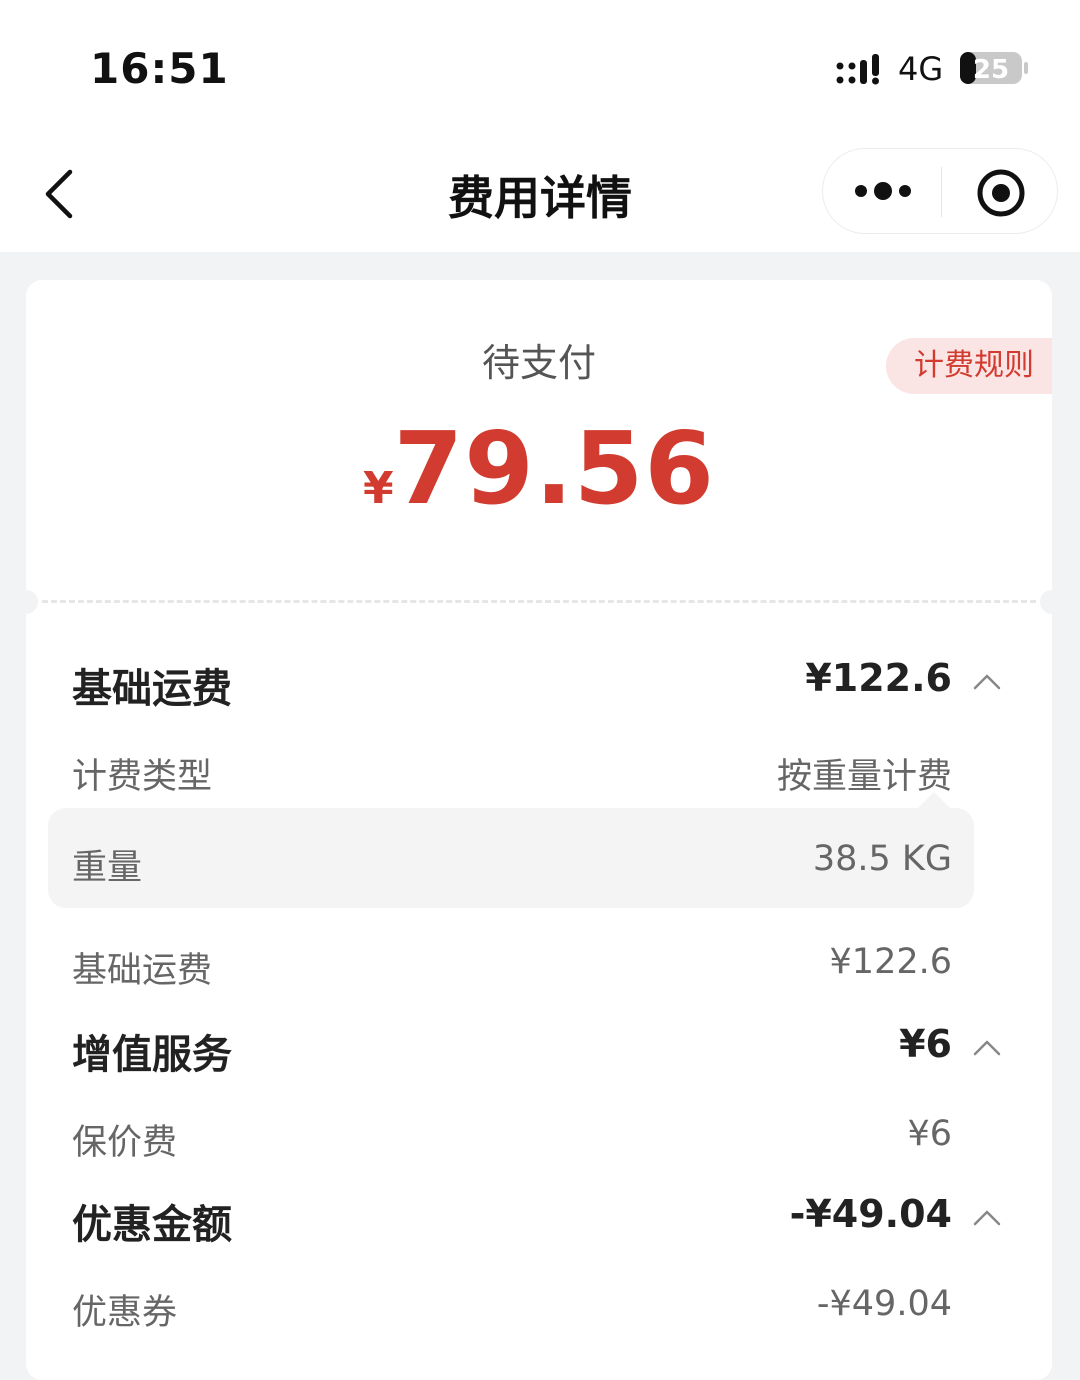 The height and width of the screenshot is (1380, 1080). I want to click on status-time: 16:51, so click(159, 68).